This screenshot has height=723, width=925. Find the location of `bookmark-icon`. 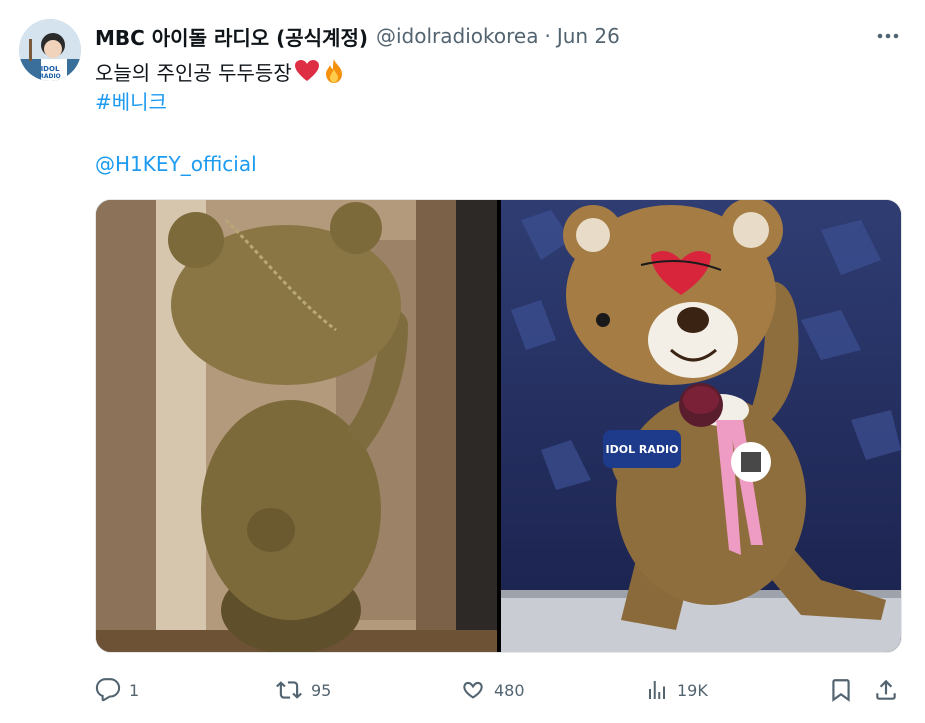

bookmark-icon is located at coordinates (841, 690).